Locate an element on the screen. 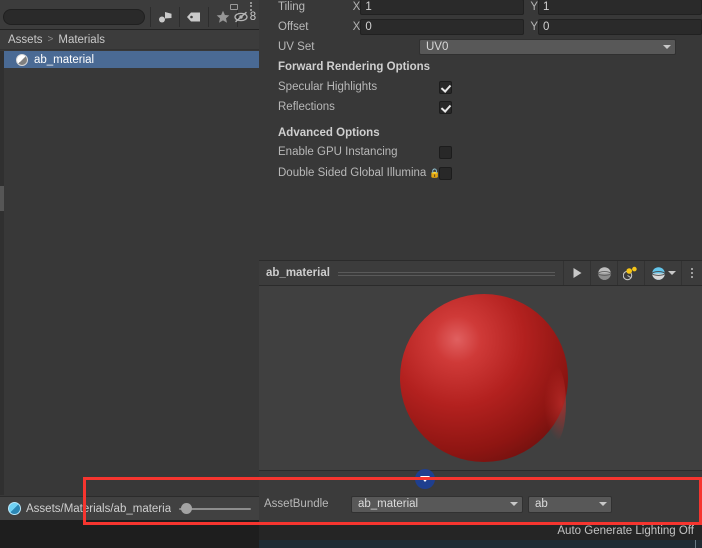 This screenshot has height=548, width=702. asset-bundle-label: AssetBundle is located at coordinates (296, 504).